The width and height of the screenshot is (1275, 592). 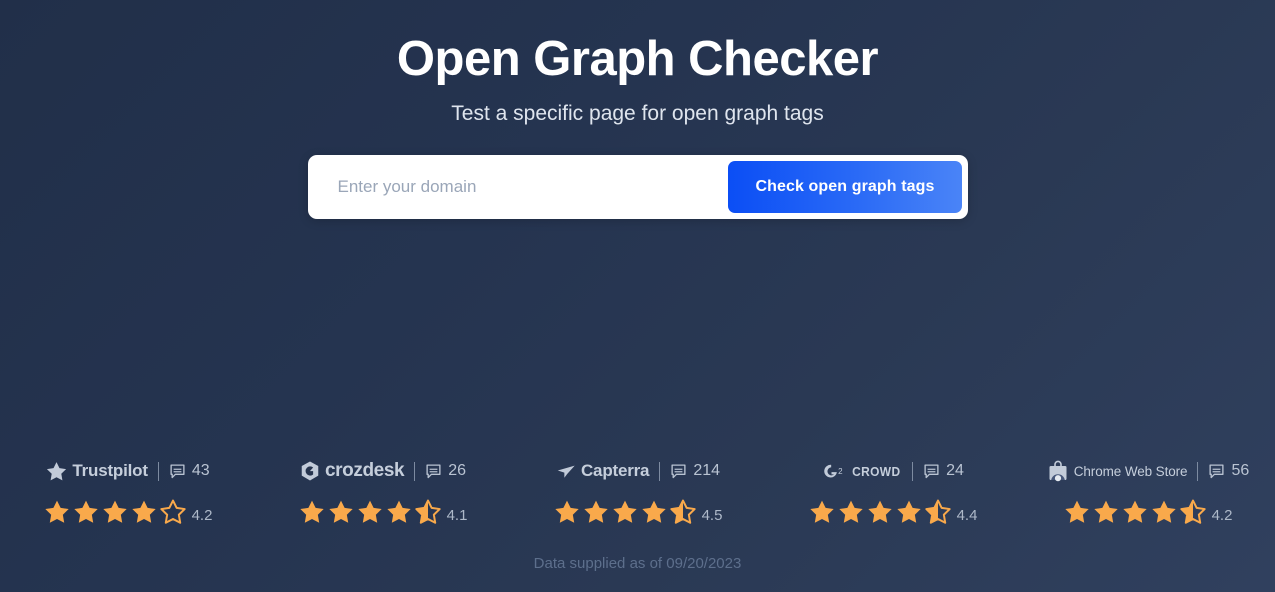 I want to click on brand-row: Trustpilot 43, so click(x=127, y=471).